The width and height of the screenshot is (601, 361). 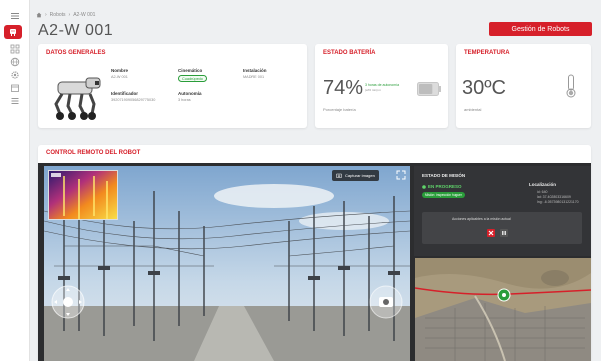 I want to click on sidebar-item-robots, so click(x=13, y=32).